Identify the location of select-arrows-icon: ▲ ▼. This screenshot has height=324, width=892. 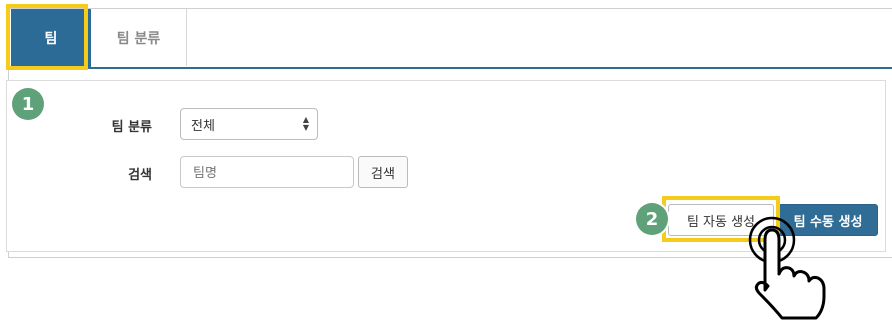
(305, 123).